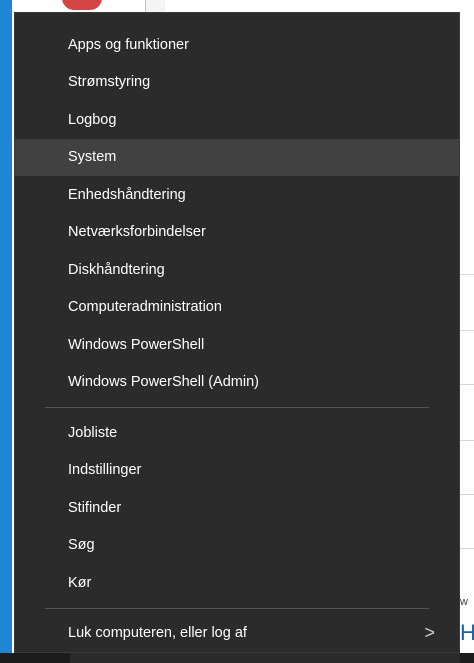 The width and height of the screenshot is (474, 663). I want to click on menu-item-system: System, so click(237, 157).